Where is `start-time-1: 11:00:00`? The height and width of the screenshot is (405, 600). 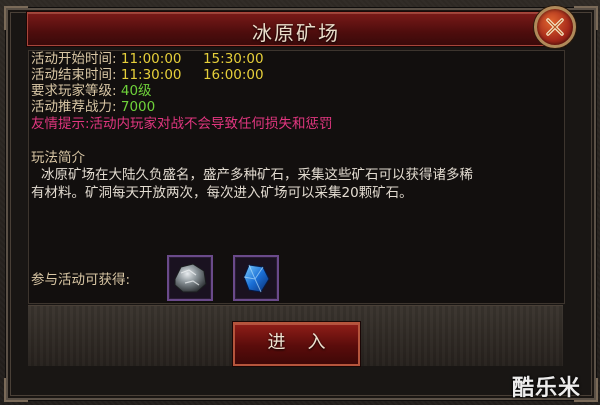 start-time-1: 11:00:00 is located at coordinates (151, 59).